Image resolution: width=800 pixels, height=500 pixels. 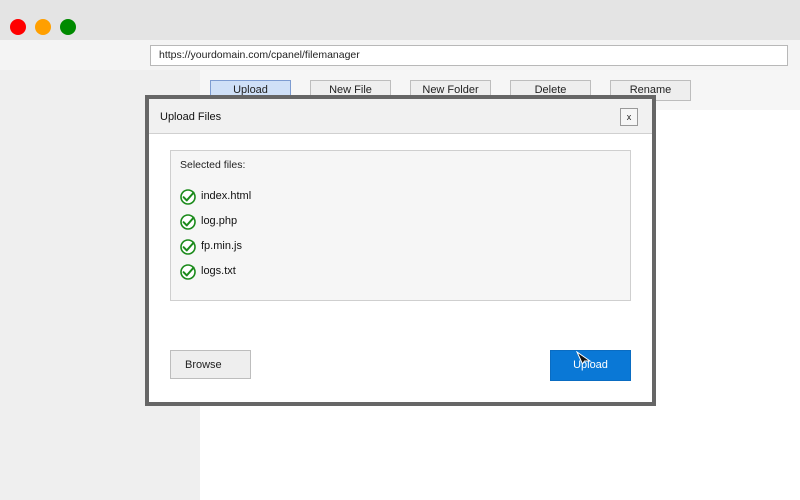 I want to click on selected-files-heading: Selected files:, so click(x=213, y=165).